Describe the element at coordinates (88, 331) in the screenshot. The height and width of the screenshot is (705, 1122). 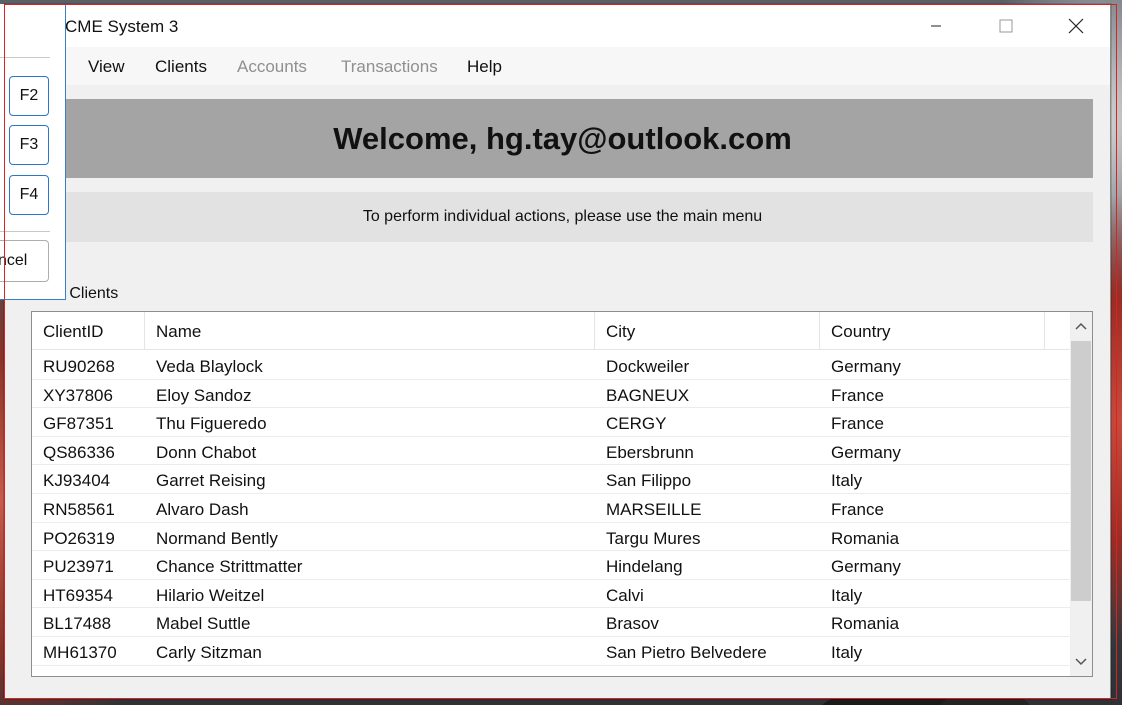
I see `column-header-clientid: ClientID` at that location.